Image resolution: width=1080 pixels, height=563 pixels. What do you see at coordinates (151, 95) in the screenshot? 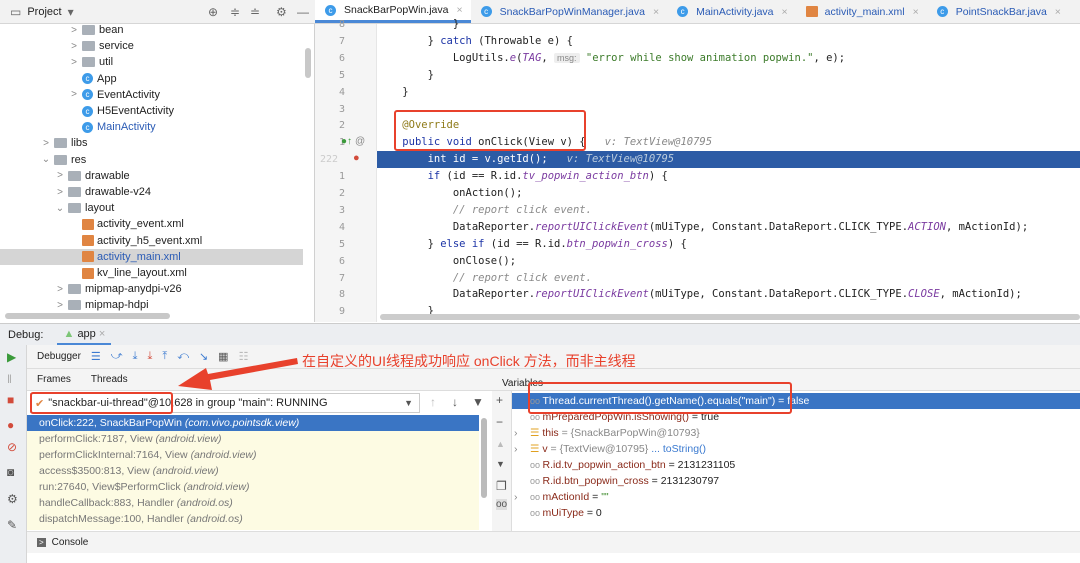
I see `tree-item: > c EventActivity` at bounding box center [151, 95].